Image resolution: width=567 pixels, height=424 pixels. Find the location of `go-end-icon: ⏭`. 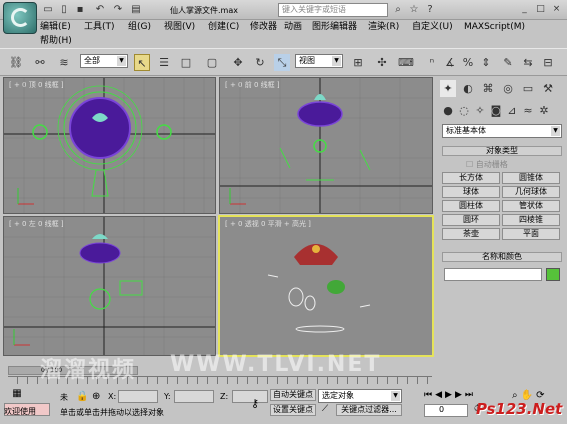

go-end-icon: ⏭ is located at coordinates (470, 395).